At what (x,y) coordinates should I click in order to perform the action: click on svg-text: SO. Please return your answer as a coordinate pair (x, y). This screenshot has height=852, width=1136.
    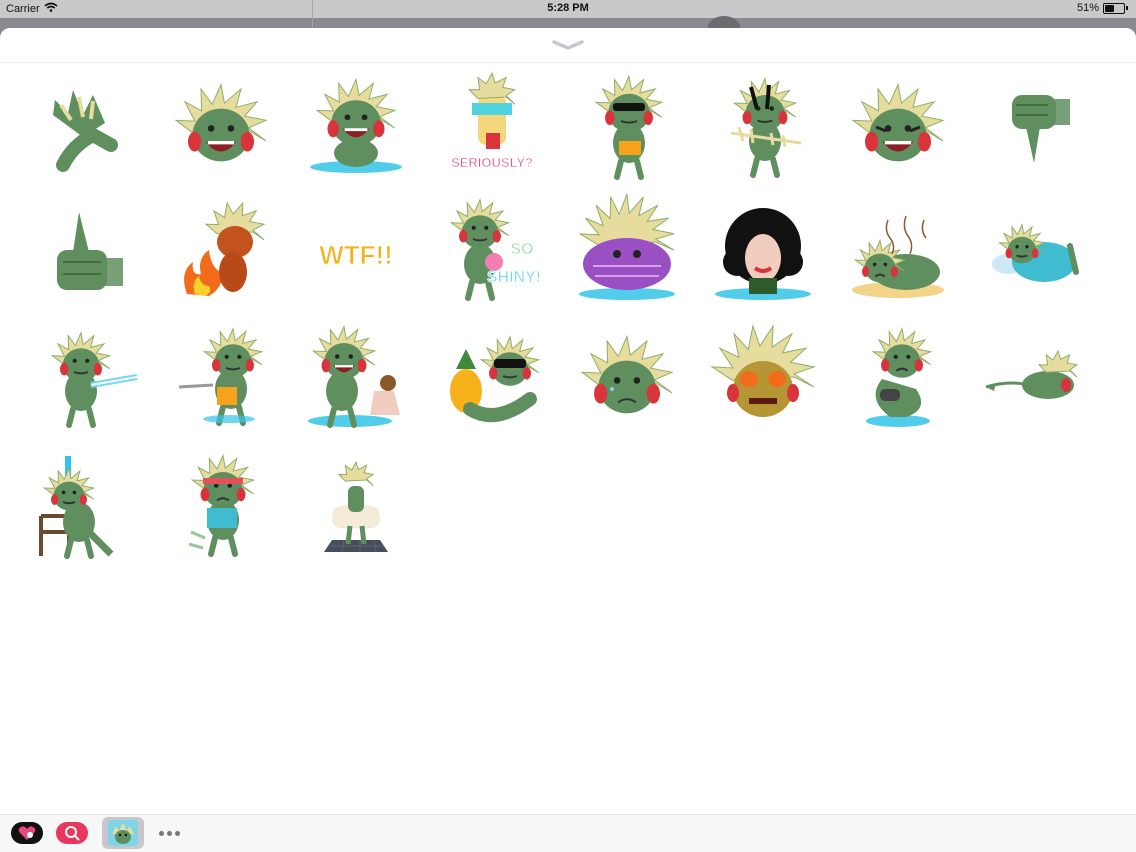
    Looking at the image, I should click on (521, 249).